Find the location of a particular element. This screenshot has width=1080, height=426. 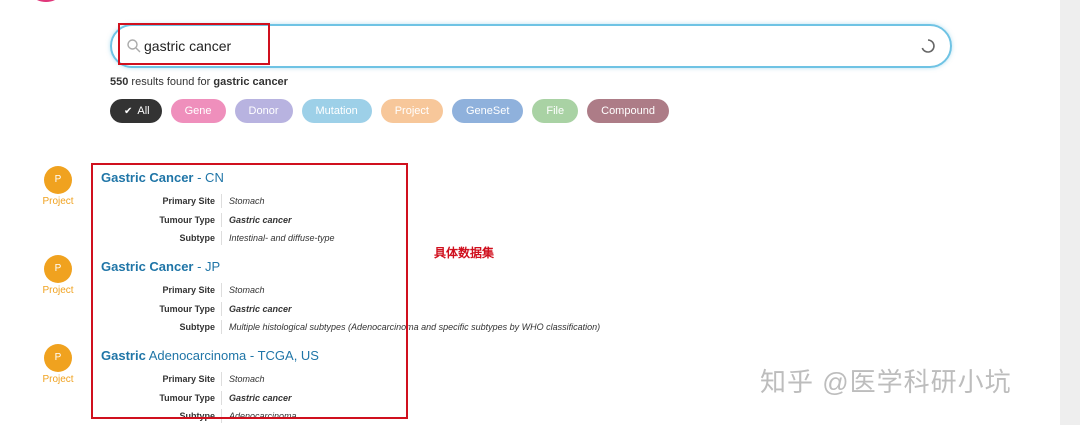

filter-file: File is located at coordinates (555, 111).